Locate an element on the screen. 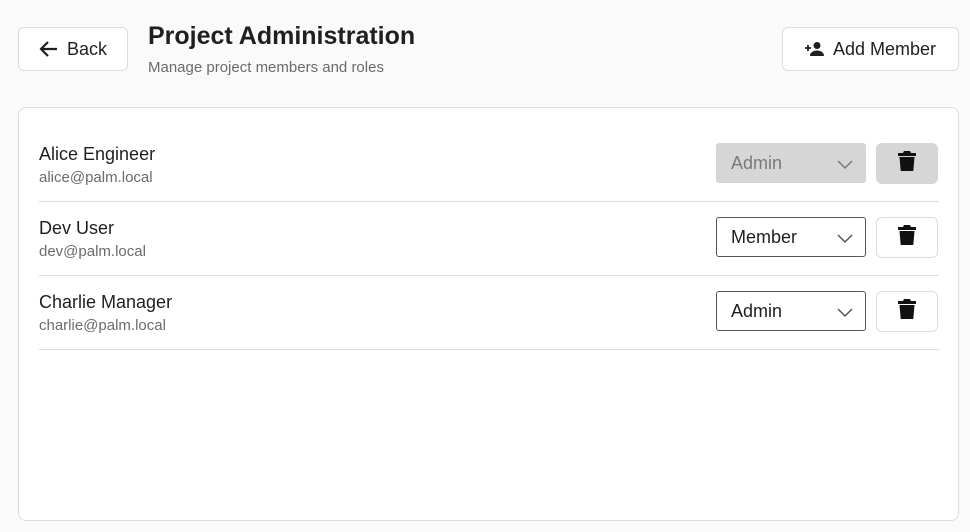 The height and width of the screenshot is (532, 970). back-button-label: Back is located at coordinates (87, 48).